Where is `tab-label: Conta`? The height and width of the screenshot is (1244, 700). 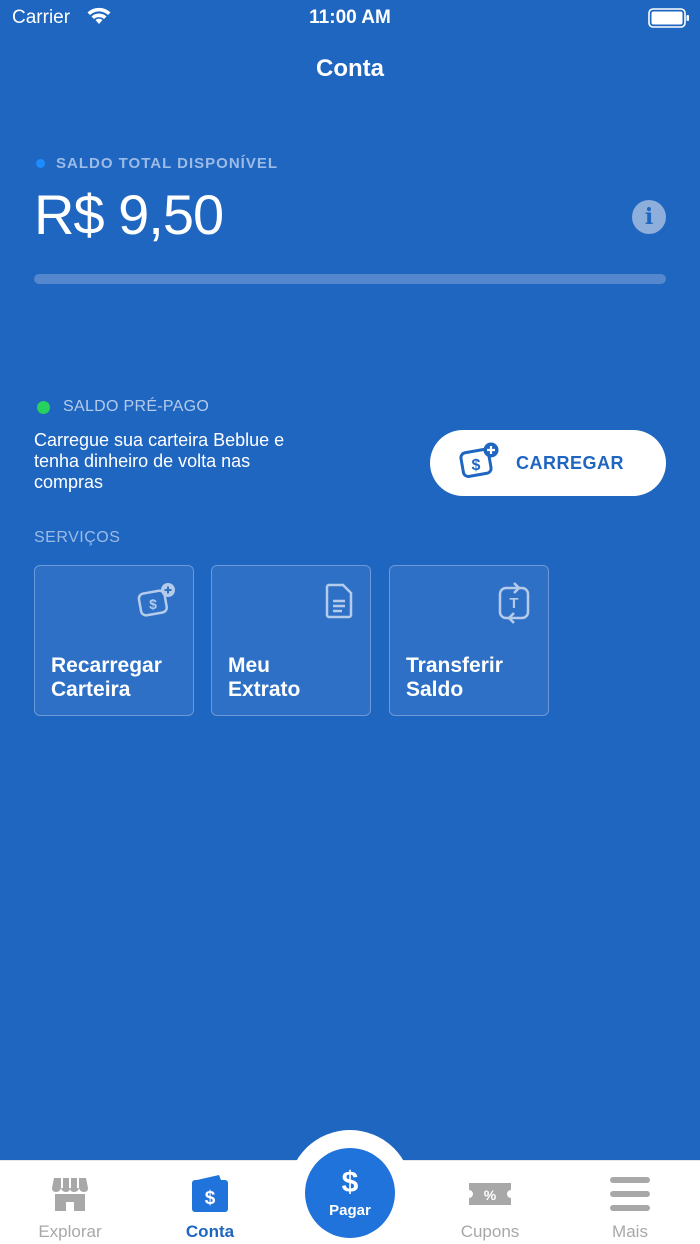 tab-label: Conta is located at coordinates (210, 1231).